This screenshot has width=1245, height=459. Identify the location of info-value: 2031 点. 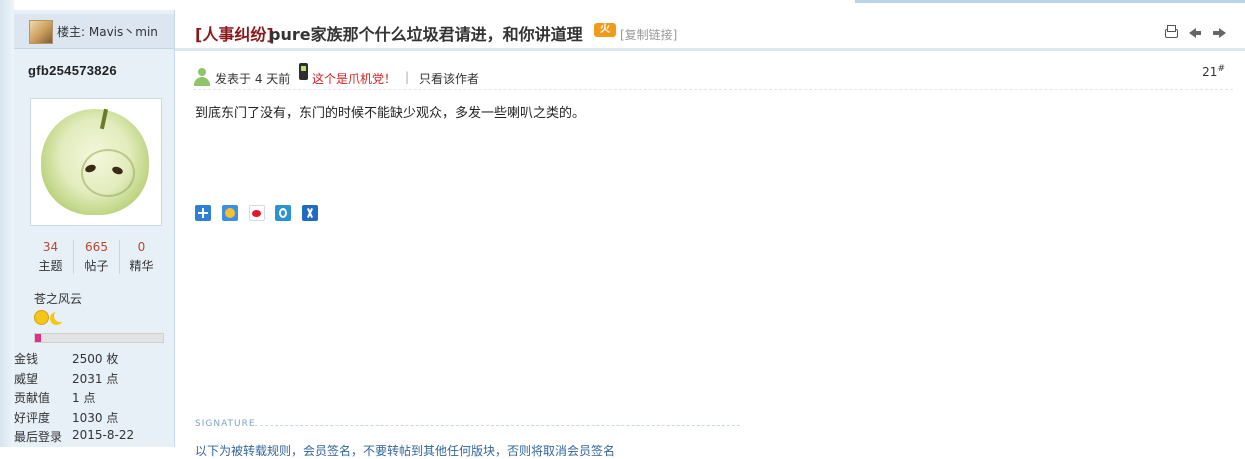
(95, 378).